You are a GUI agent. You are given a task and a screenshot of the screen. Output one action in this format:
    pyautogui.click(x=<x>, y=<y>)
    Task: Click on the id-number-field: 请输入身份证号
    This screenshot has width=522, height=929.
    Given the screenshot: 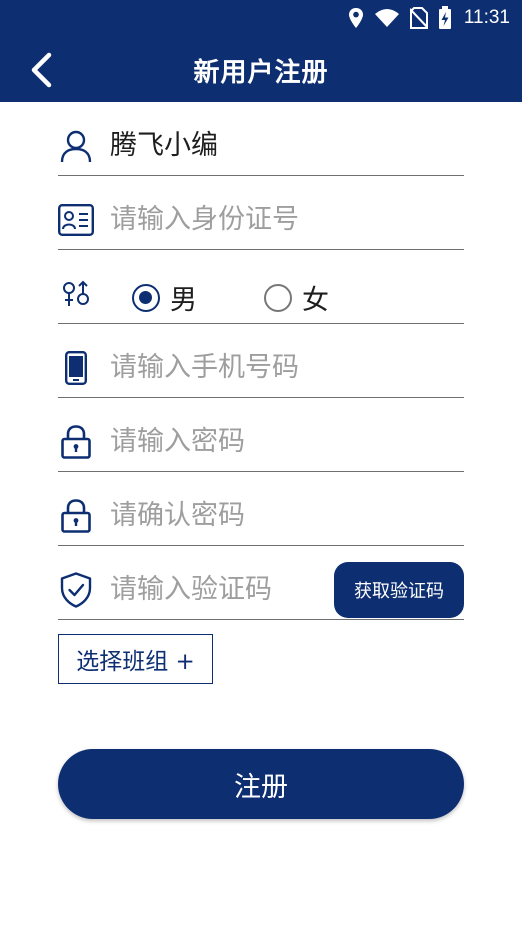 What is the action you would take?
    pyautogui.click(x=261, y=213)
    